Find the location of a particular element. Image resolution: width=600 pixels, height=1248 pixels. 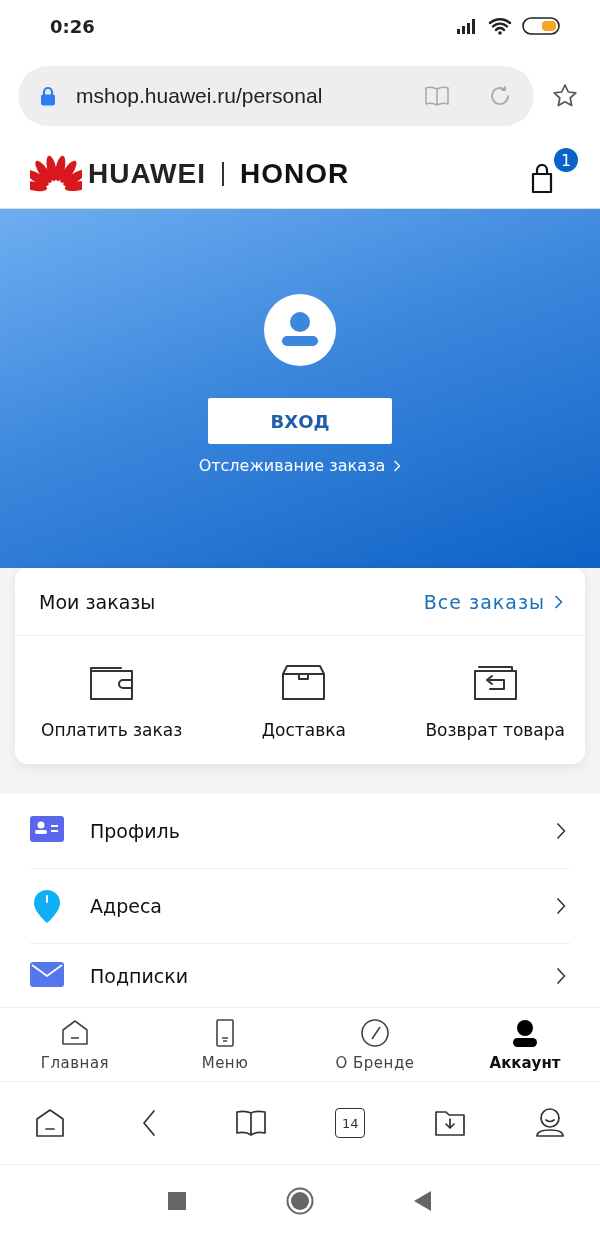

menu-item: Профиль is located at coordinates (300, 831).